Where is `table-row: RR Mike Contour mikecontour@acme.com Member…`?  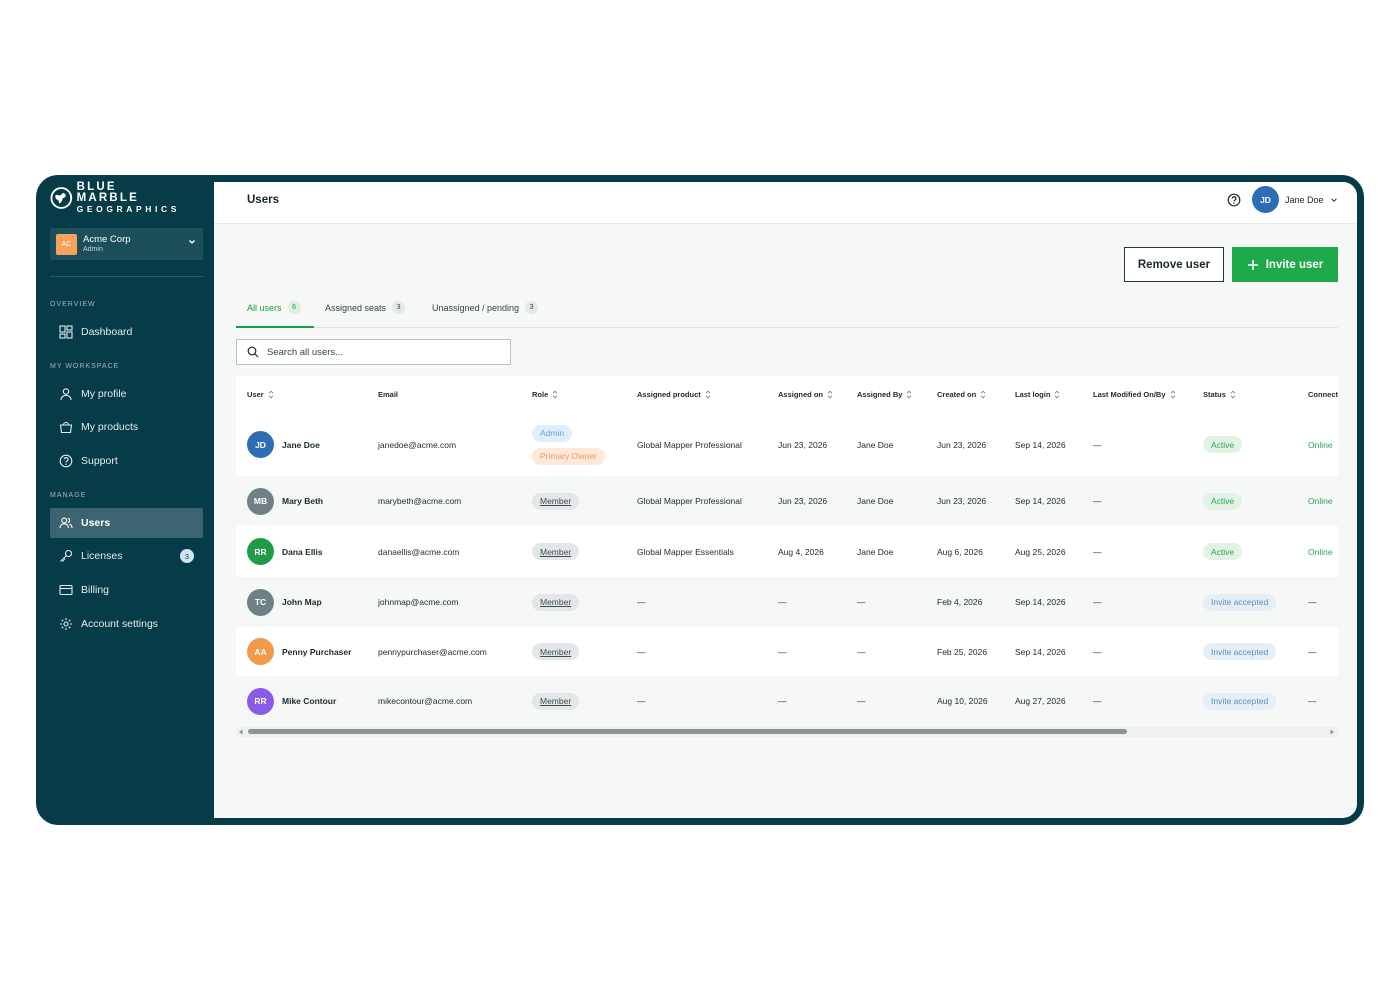 table-row: RR Mike Contour mikecontour@acme.com Member… is located at coordinates (787, 701).